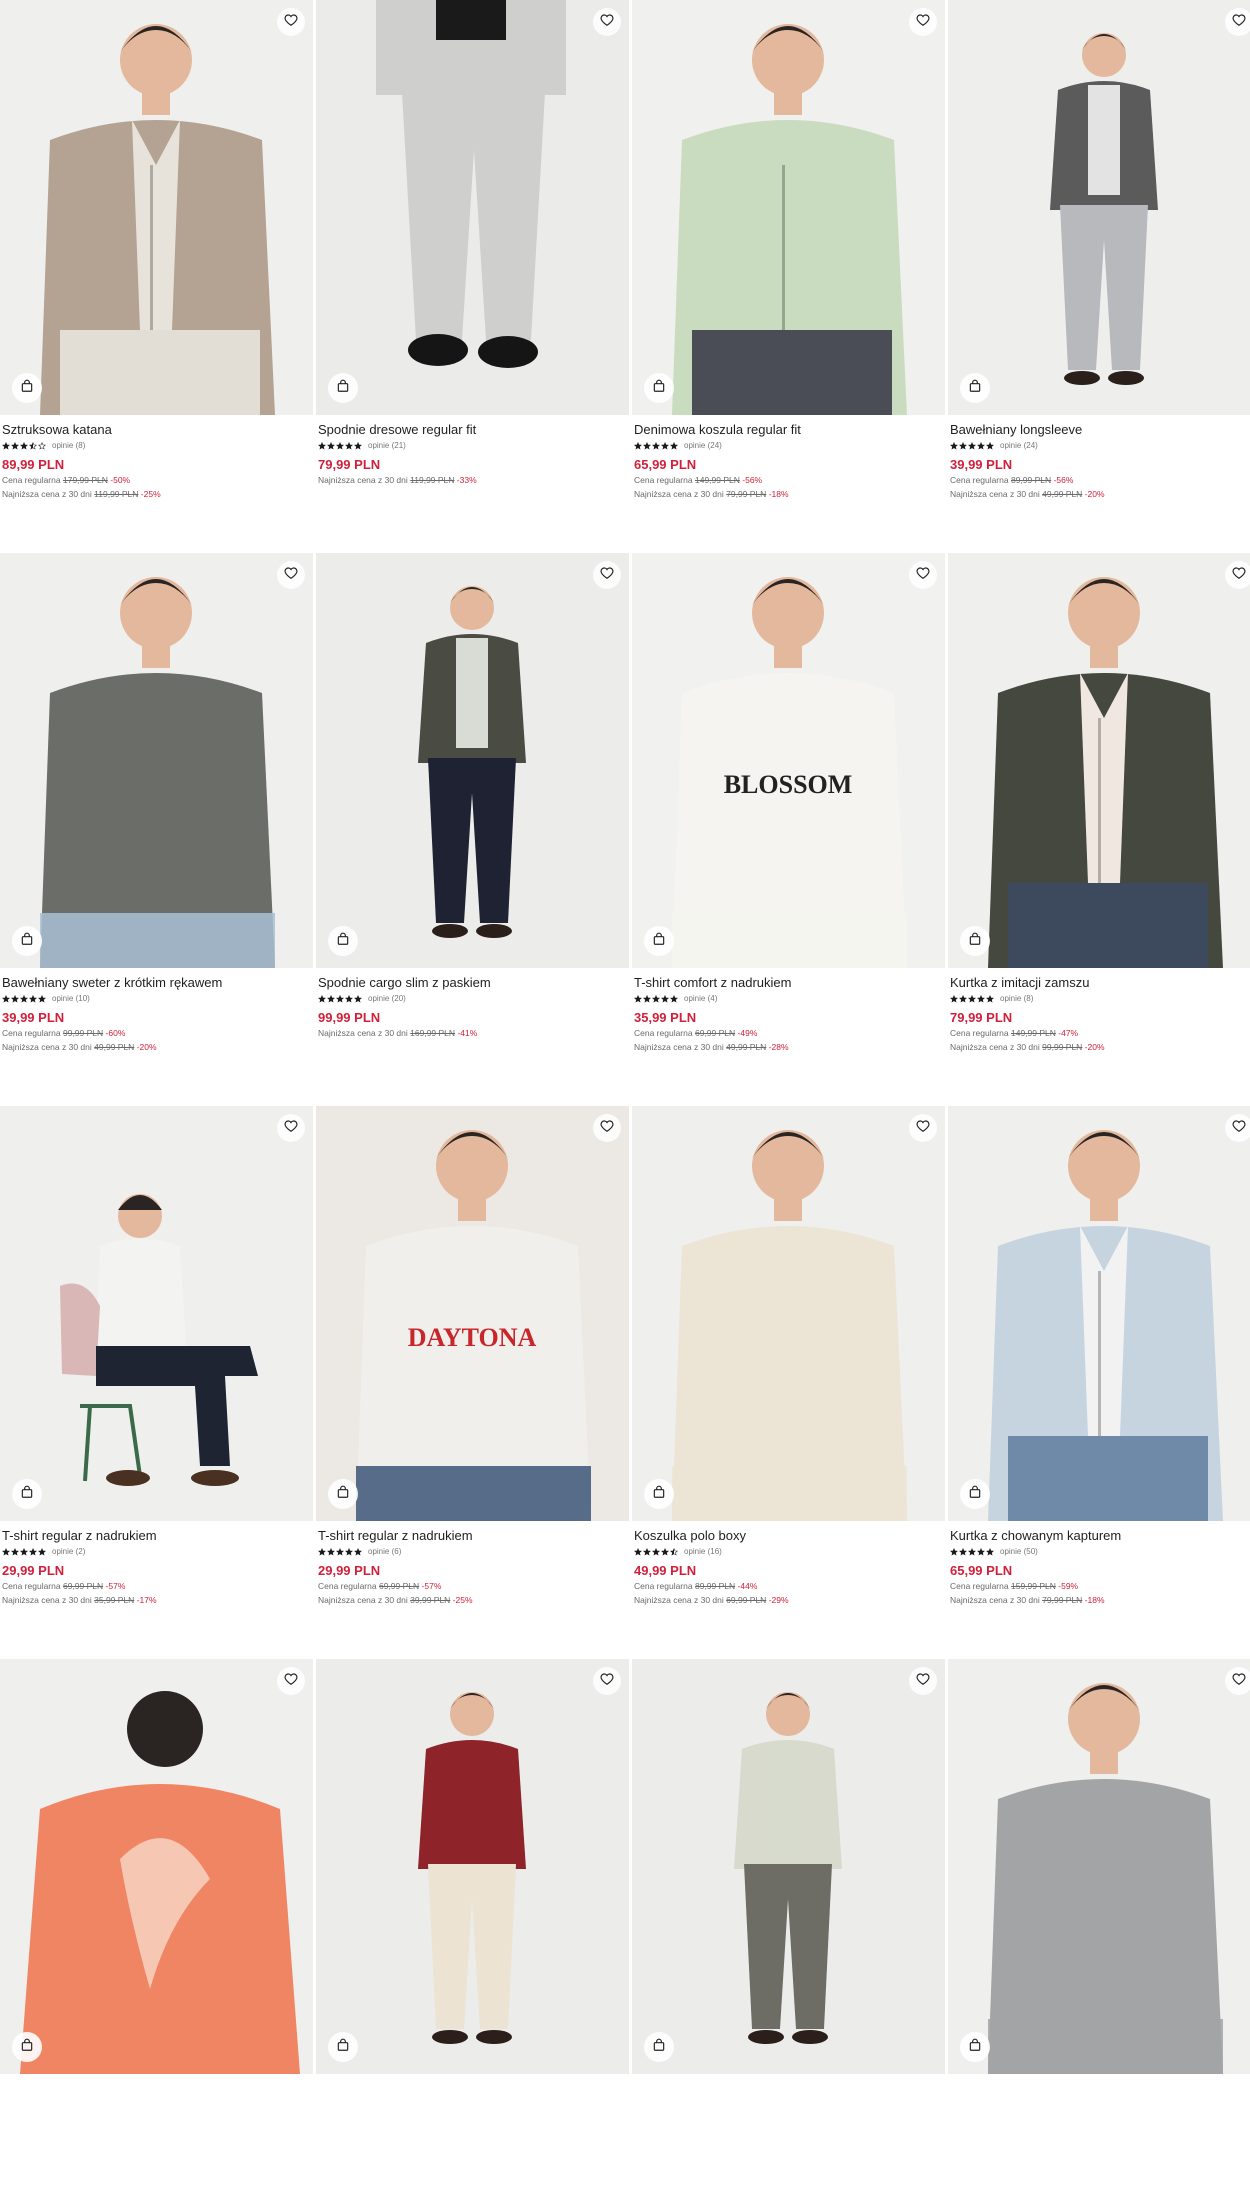 The image size is (1250, 2212). Describe the element at coordinates (1100, 983) in the screenshot. I see `product-name: Kurtka z imitacji zamszu` at that location.